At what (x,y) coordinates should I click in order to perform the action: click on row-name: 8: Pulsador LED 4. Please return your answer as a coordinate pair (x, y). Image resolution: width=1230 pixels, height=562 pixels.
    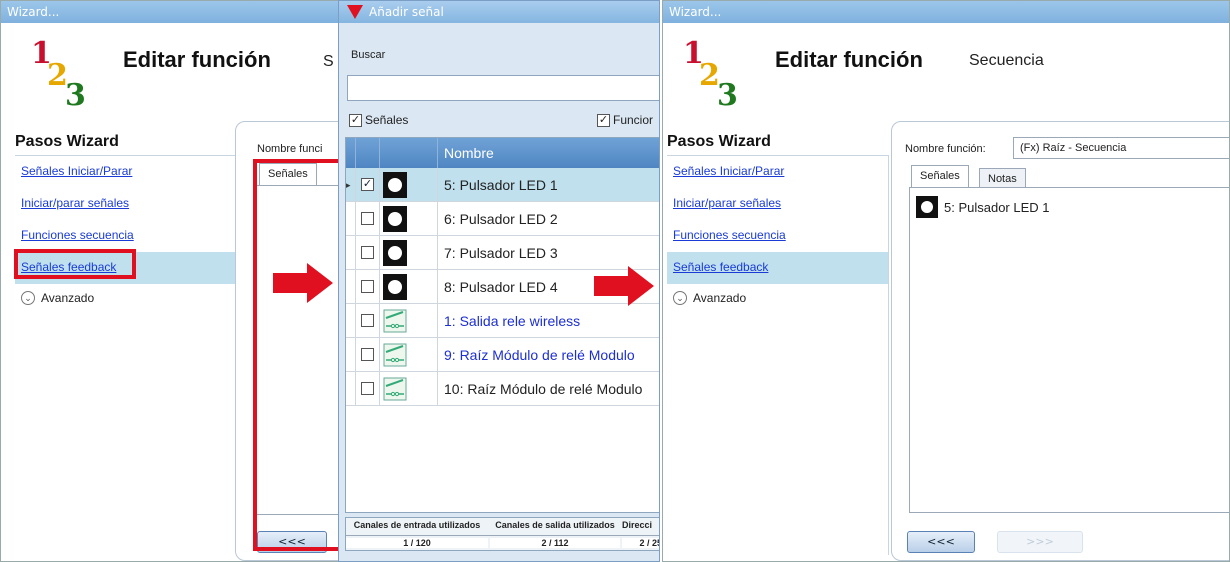
    Looking at the image, I should click on (501, 287).